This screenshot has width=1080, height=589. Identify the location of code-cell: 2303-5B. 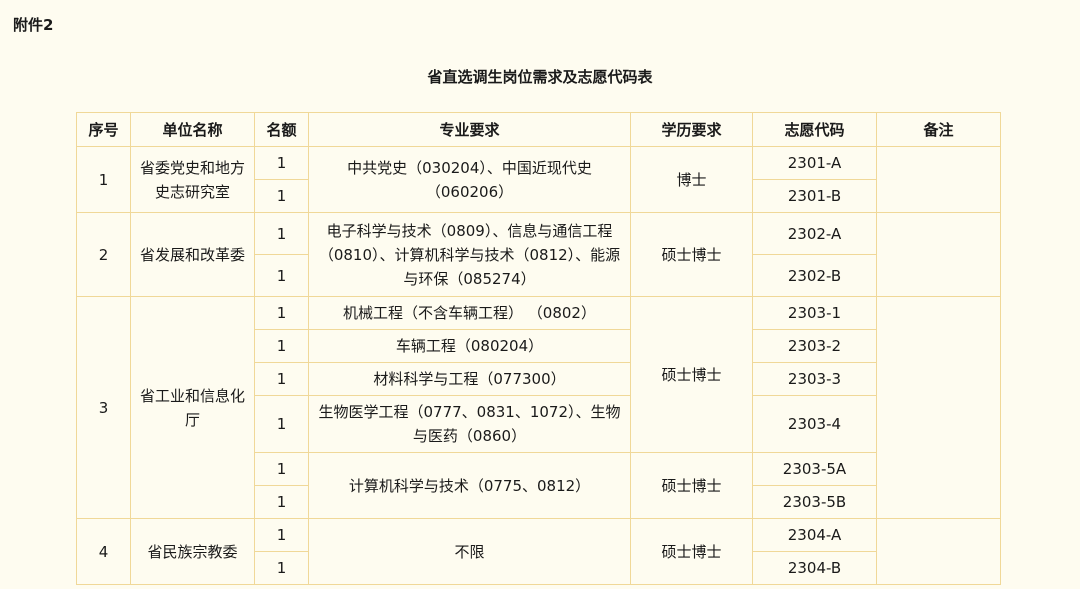
(814, 502).